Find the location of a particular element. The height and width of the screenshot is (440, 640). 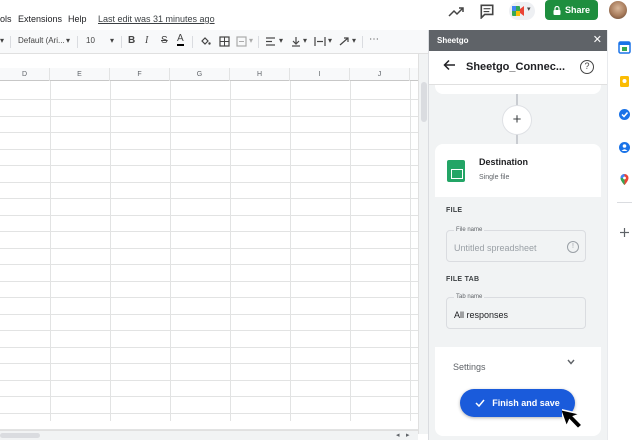

settings-label: Settings is located at coordinates (469, 367).